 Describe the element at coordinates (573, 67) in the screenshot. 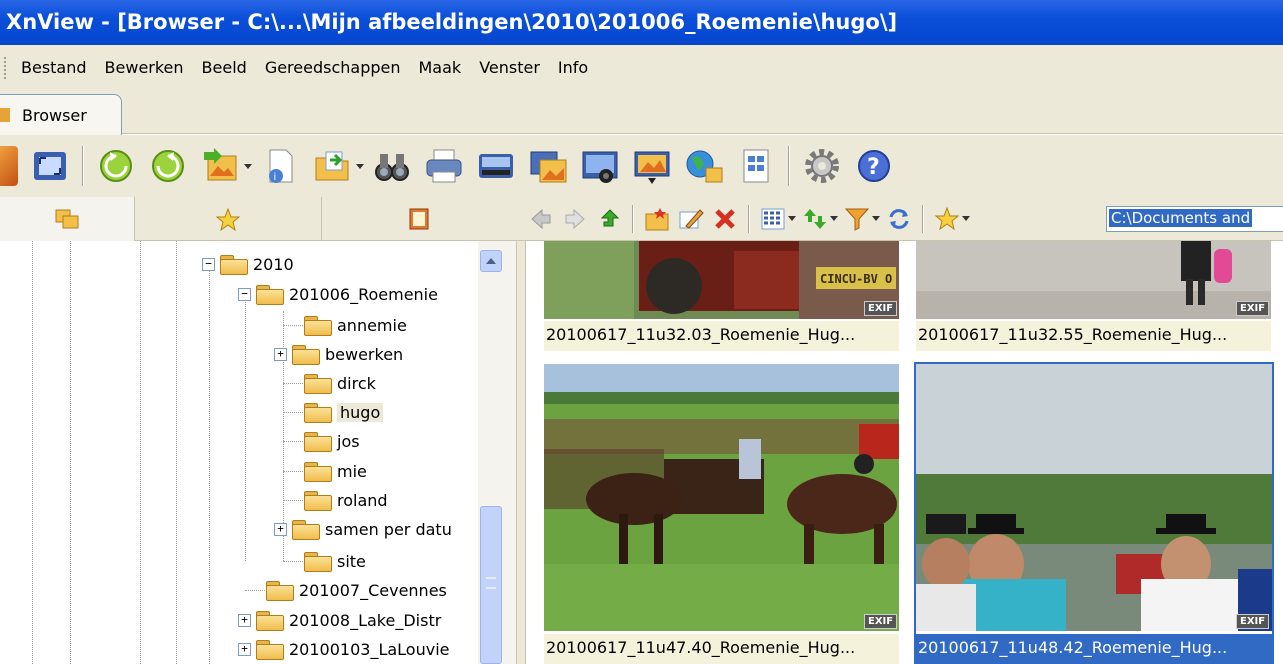

I see `menu-info: Info` at that location.